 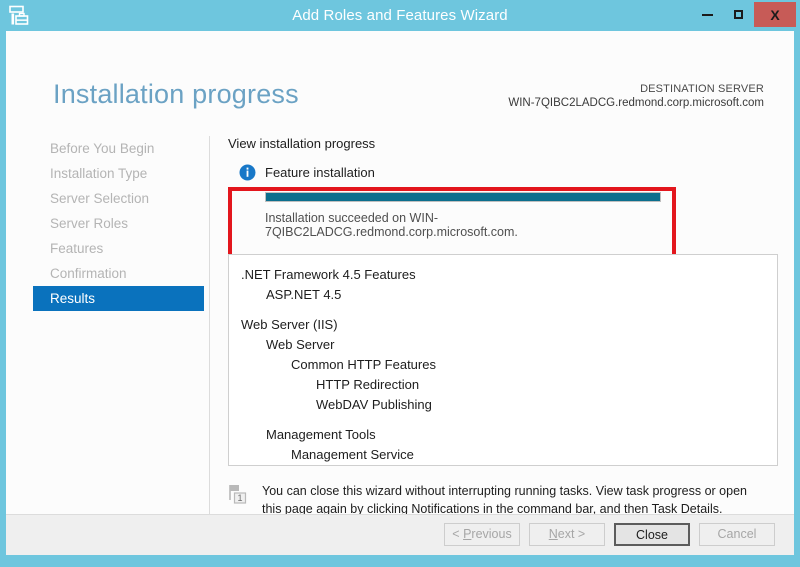 What do you see at coordinates (328, 274) in the screenshot?
I see `results-tree-item: .NET Framework 4.5 Features` at bounding box center [328, 274].